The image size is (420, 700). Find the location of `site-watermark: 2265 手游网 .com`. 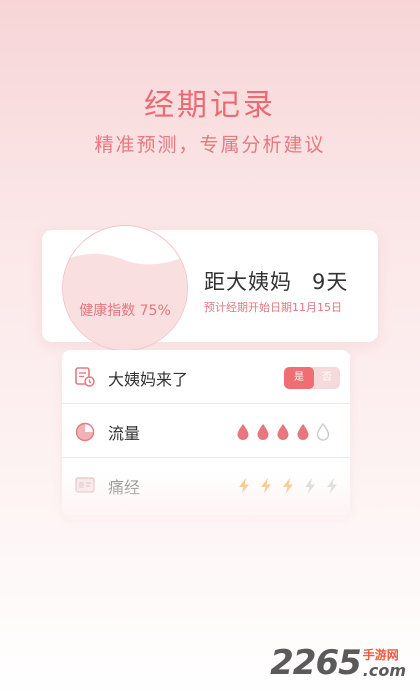

site-watermark: 2265 手游网 .com is located at coordinates (338, 663).